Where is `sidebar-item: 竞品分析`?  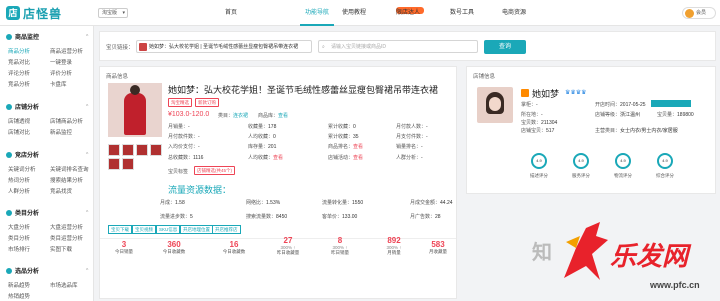
sidebar-item: 竞品分析 is located at coordinates (19, 84).